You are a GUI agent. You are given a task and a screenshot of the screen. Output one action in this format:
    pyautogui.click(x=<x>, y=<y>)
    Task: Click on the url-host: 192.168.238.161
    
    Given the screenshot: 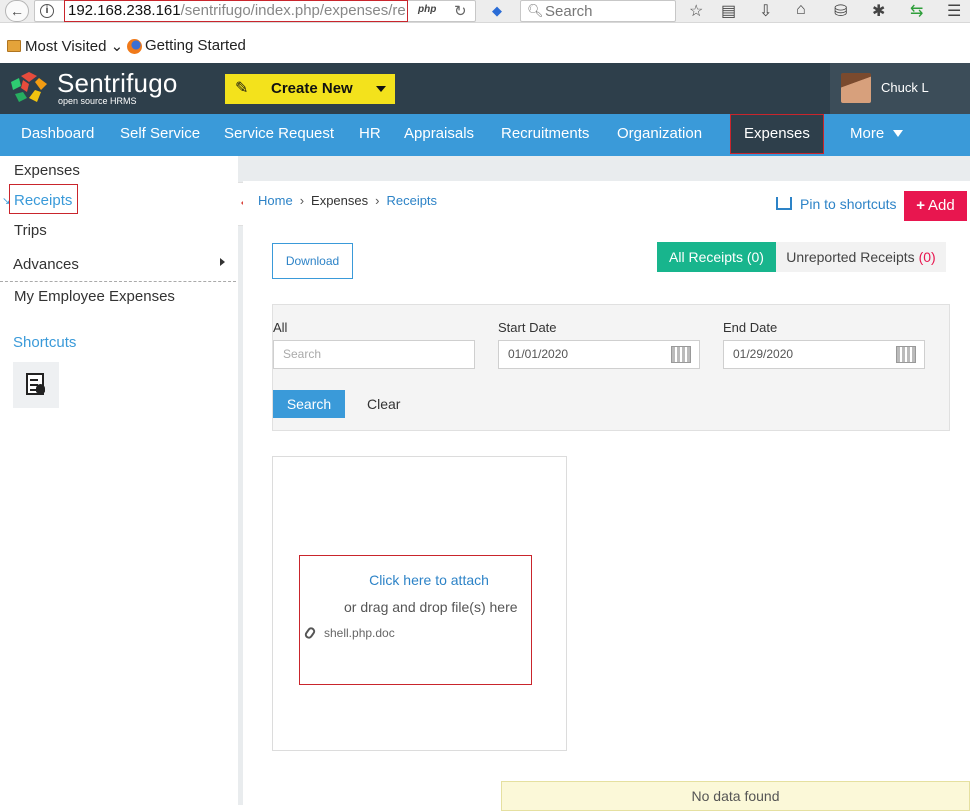 What is the action you would take?
    pyautogui.click(x=124, y=10)
    